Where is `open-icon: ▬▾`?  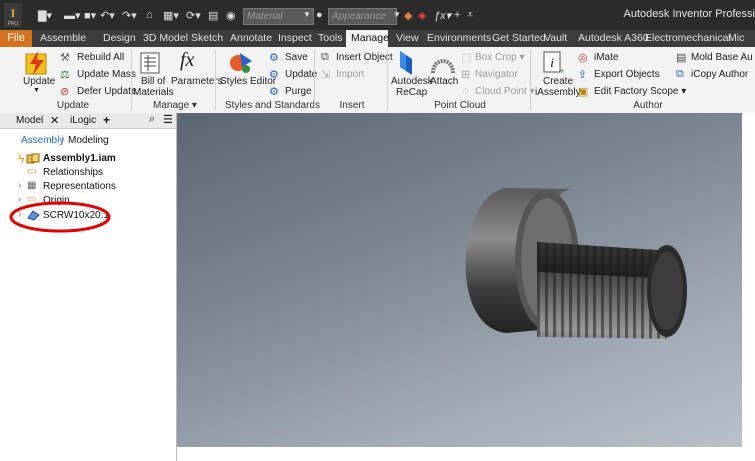 open-icon: ▬▾ is located at coordinates (72, 15).